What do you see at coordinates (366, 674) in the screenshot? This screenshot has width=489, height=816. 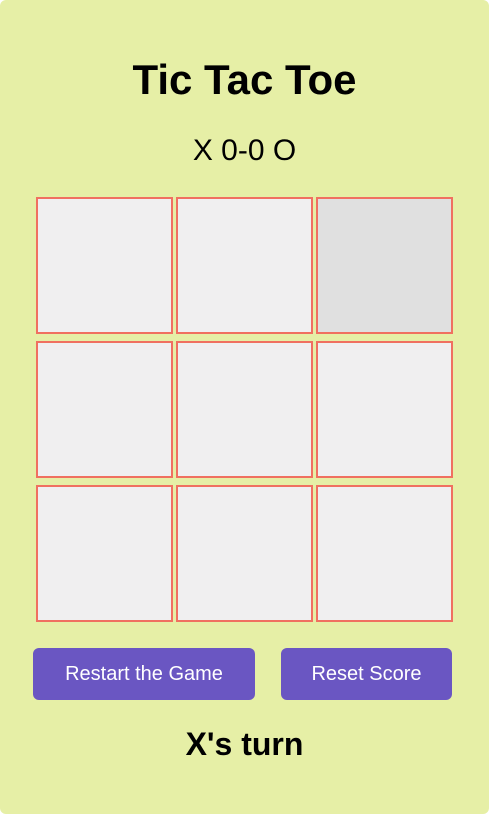 I see `reset-score-button: Reset Score` at bounding box center [366, 674].